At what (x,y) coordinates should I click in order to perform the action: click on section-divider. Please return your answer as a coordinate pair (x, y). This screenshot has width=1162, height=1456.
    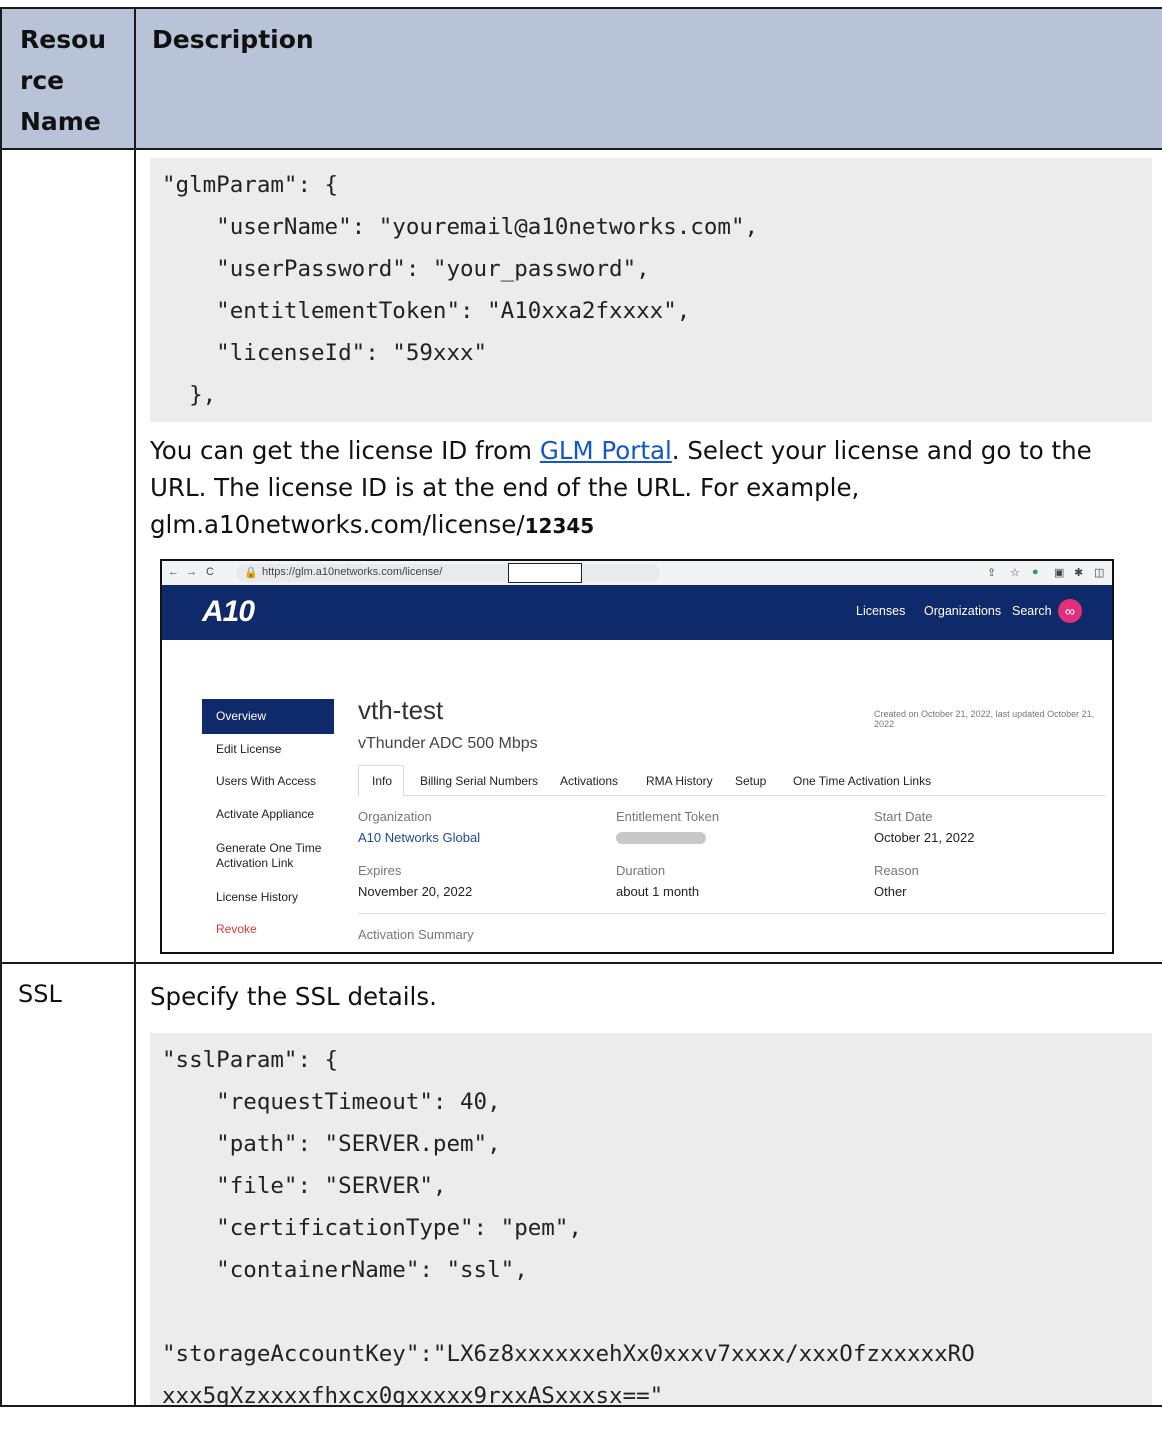
    Looking at the image, I should click on (732, 913).